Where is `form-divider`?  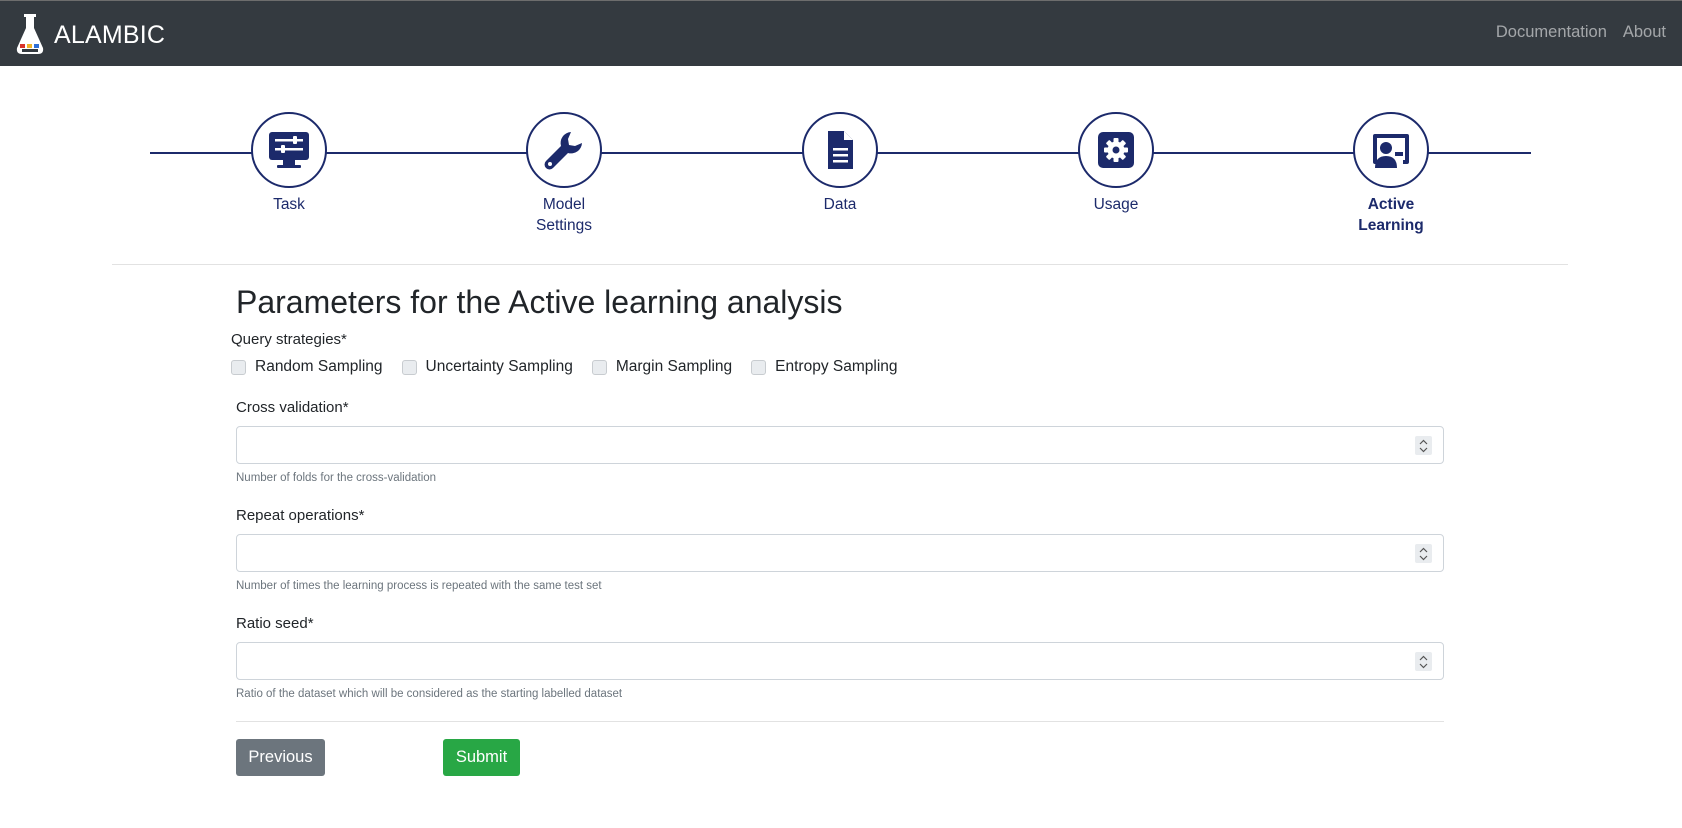
form-divider is located at coordinates (840, 721).